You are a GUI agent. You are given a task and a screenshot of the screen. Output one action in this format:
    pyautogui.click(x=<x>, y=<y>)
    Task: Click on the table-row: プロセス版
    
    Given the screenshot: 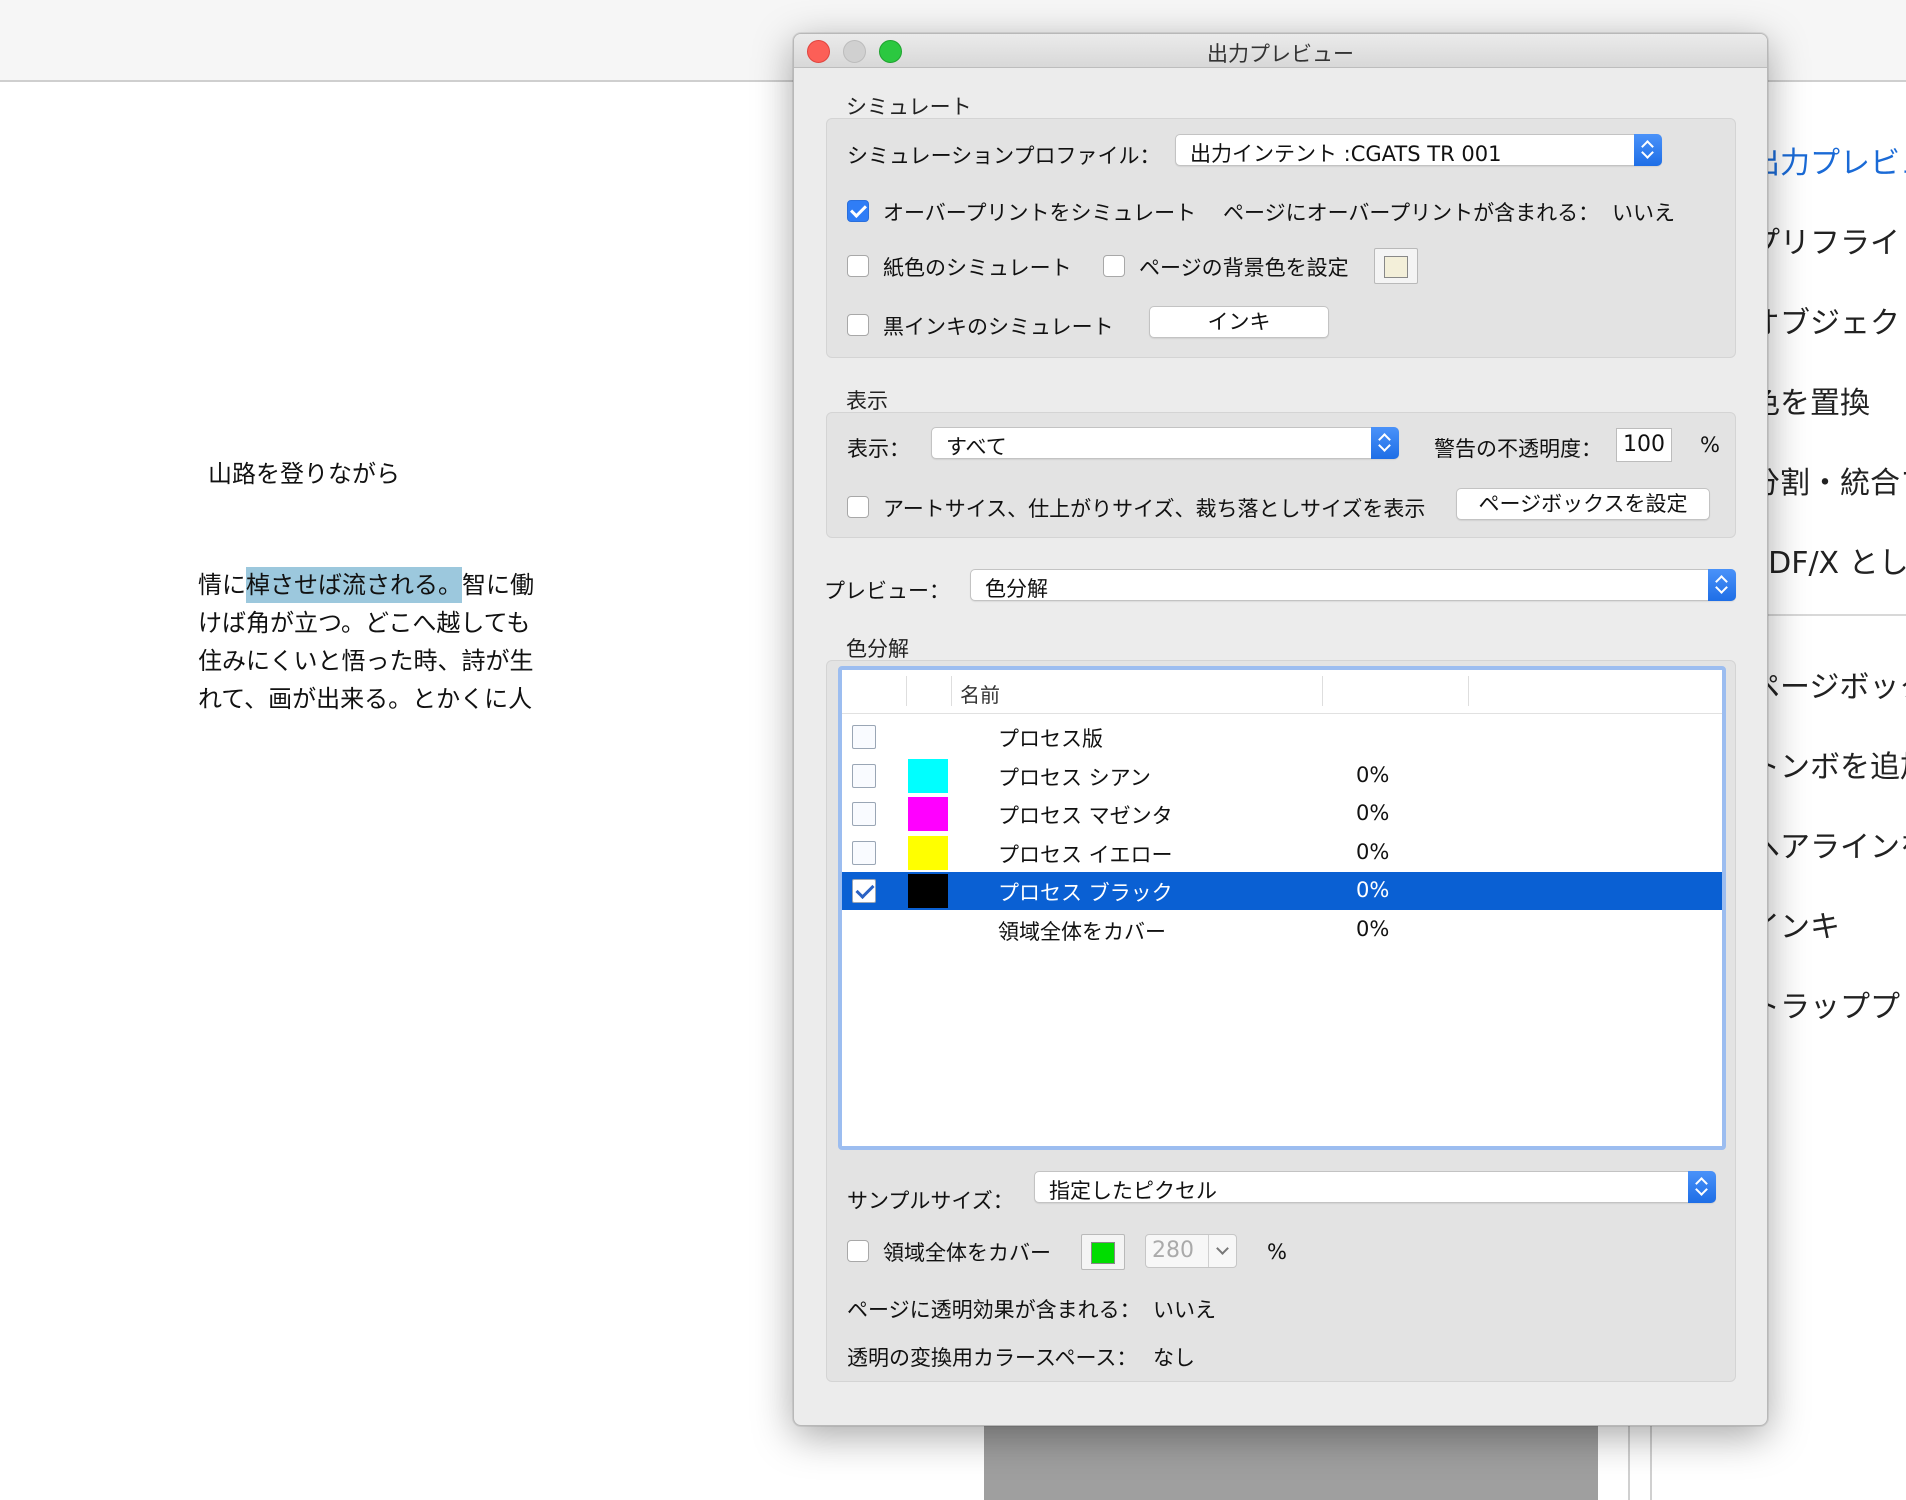 What is the action you would take?
    pyautogui.click(x=1282, y=737)
    